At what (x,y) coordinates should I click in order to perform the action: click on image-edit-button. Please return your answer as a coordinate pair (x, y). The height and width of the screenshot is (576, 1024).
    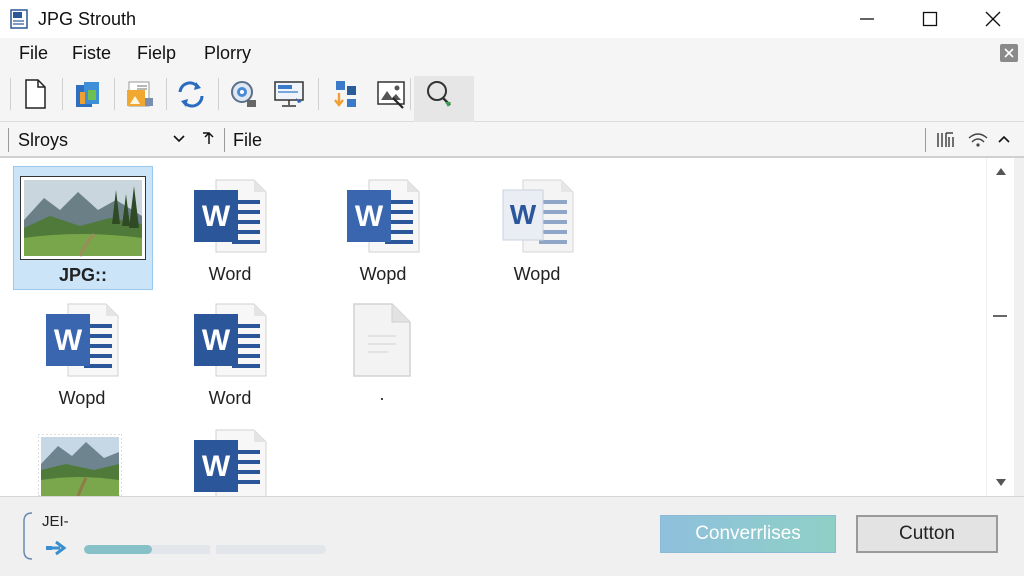
    Looking at the image, I should click on (391, 94).